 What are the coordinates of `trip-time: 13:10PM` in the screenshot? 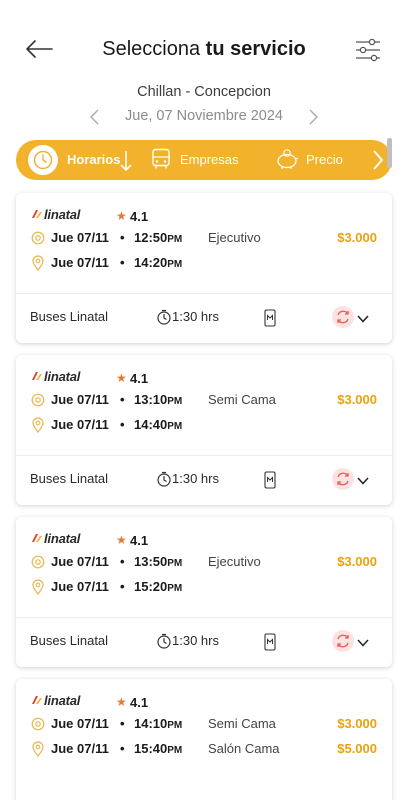 It's located at (158, 399).